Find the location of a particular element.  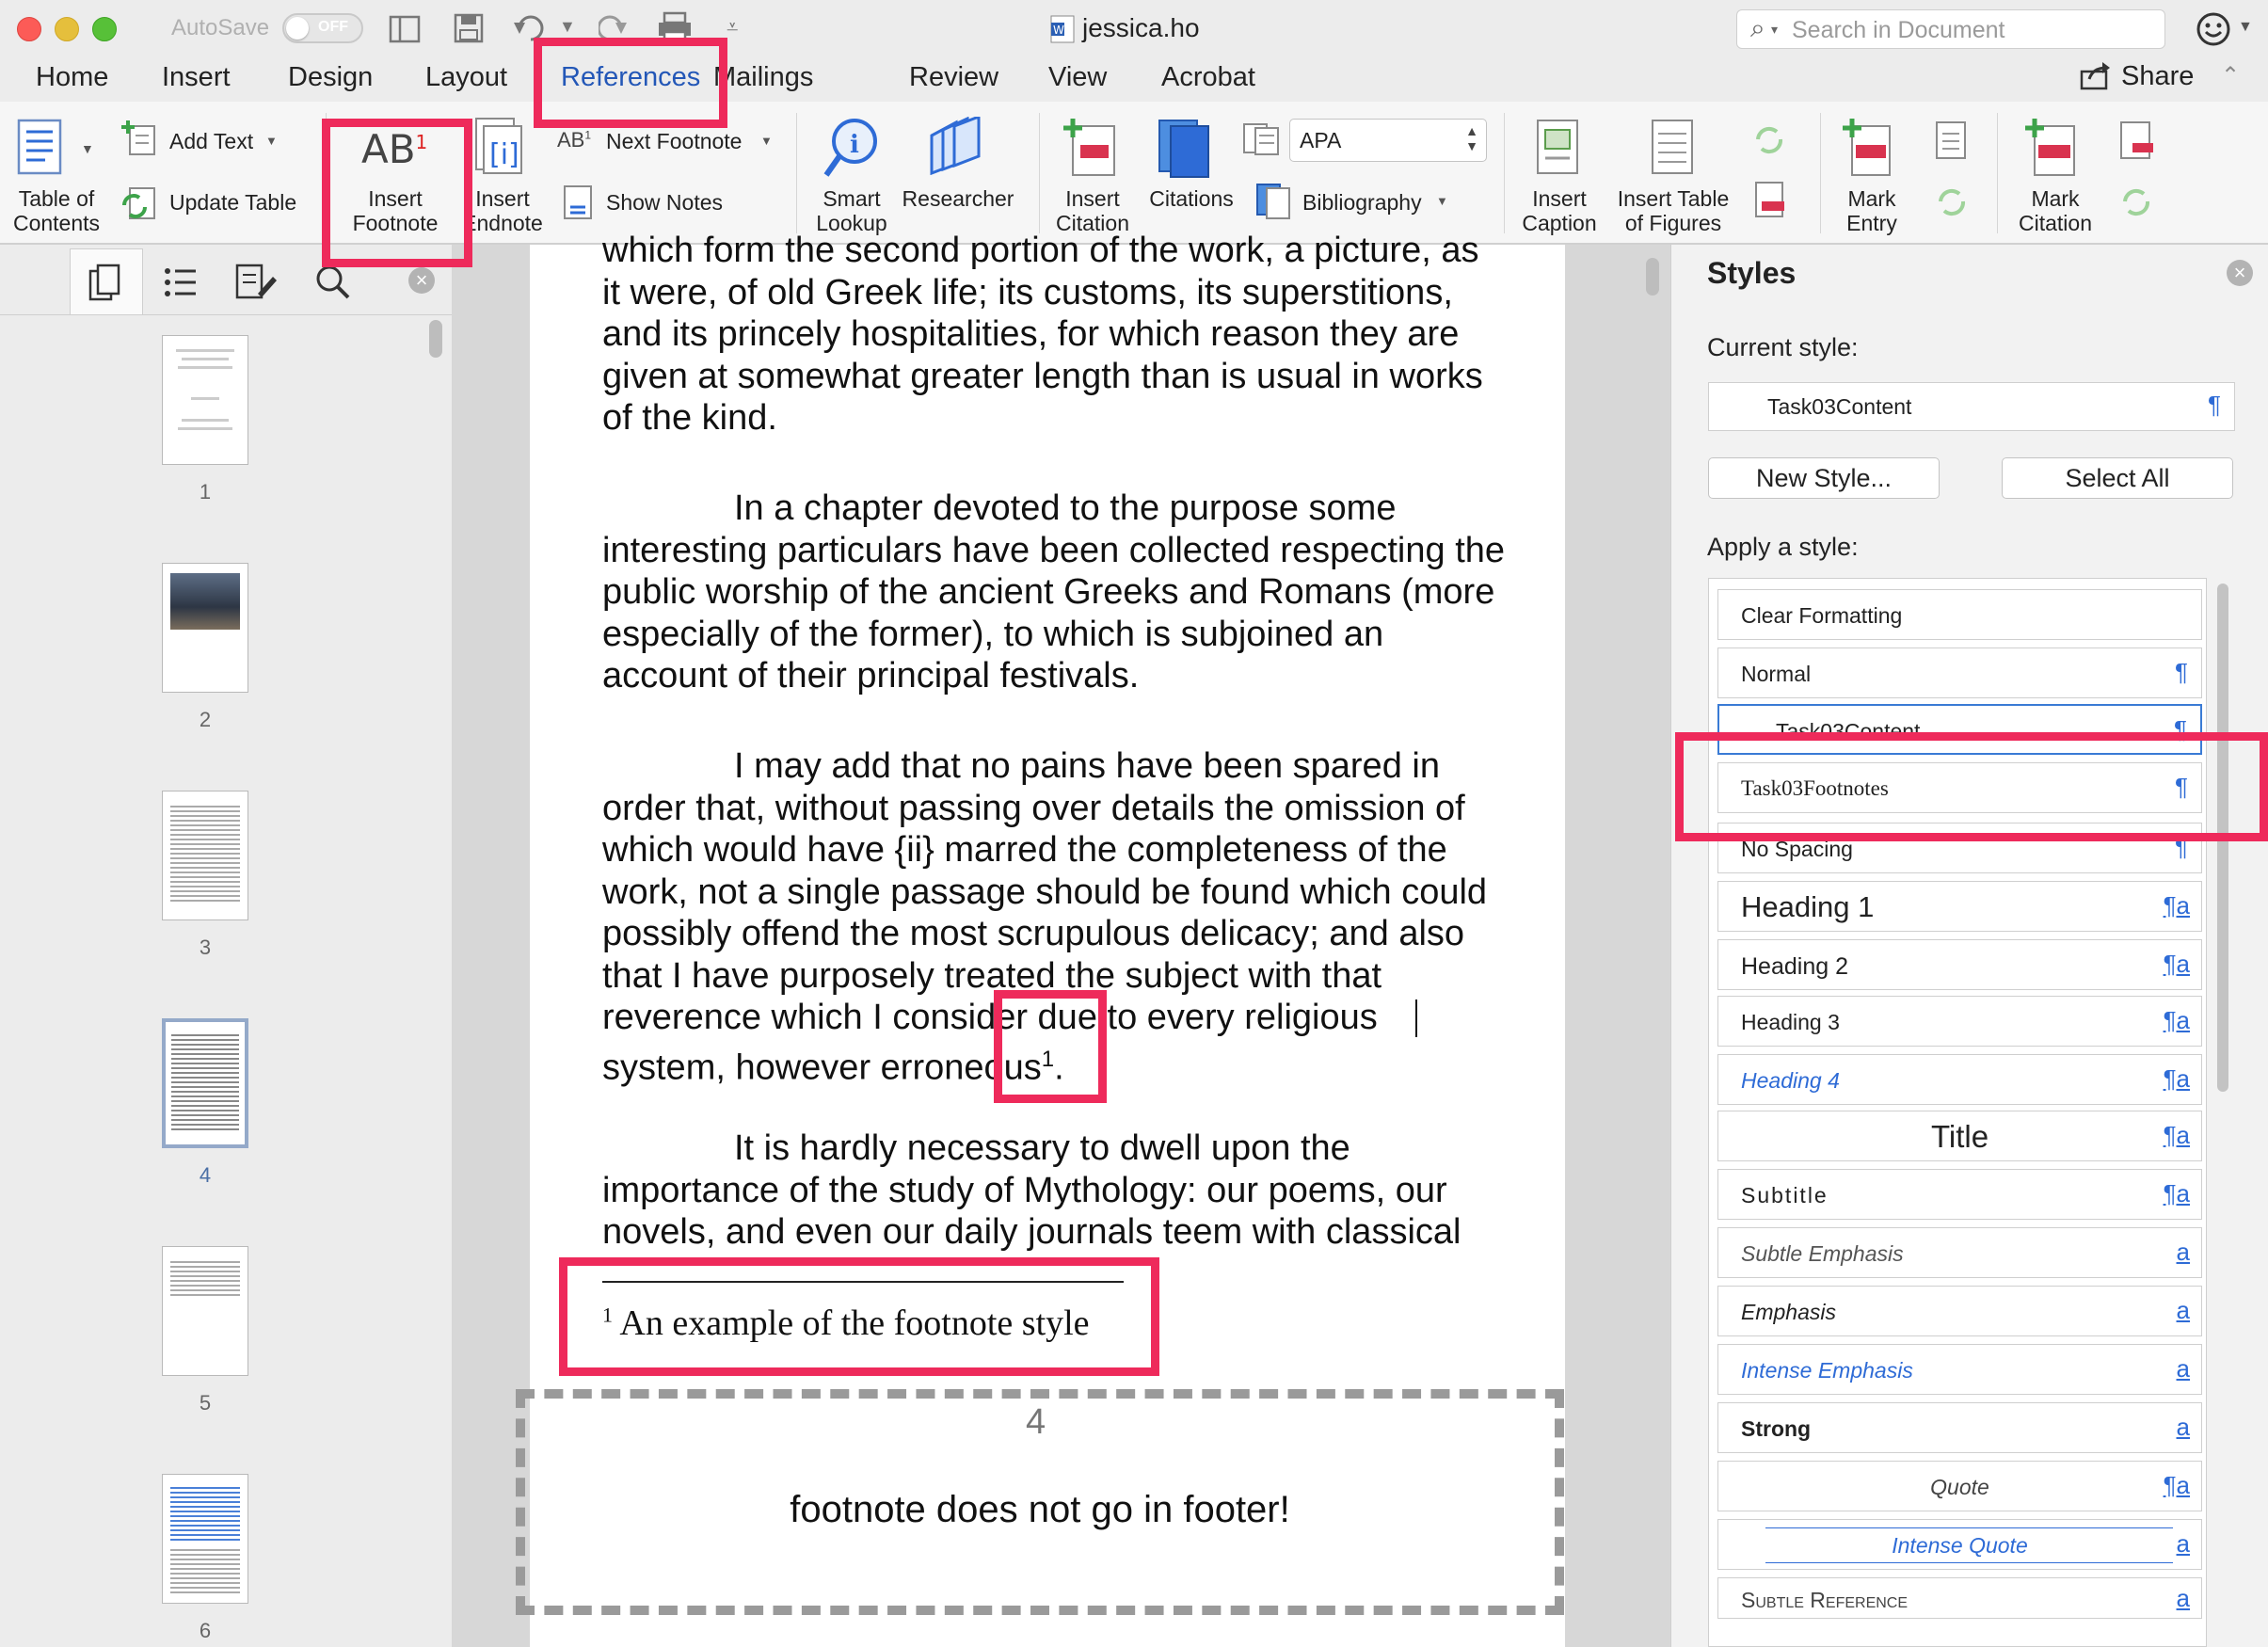

table-of-contents-button: Table of Contents is located at coordinates (56, 211).